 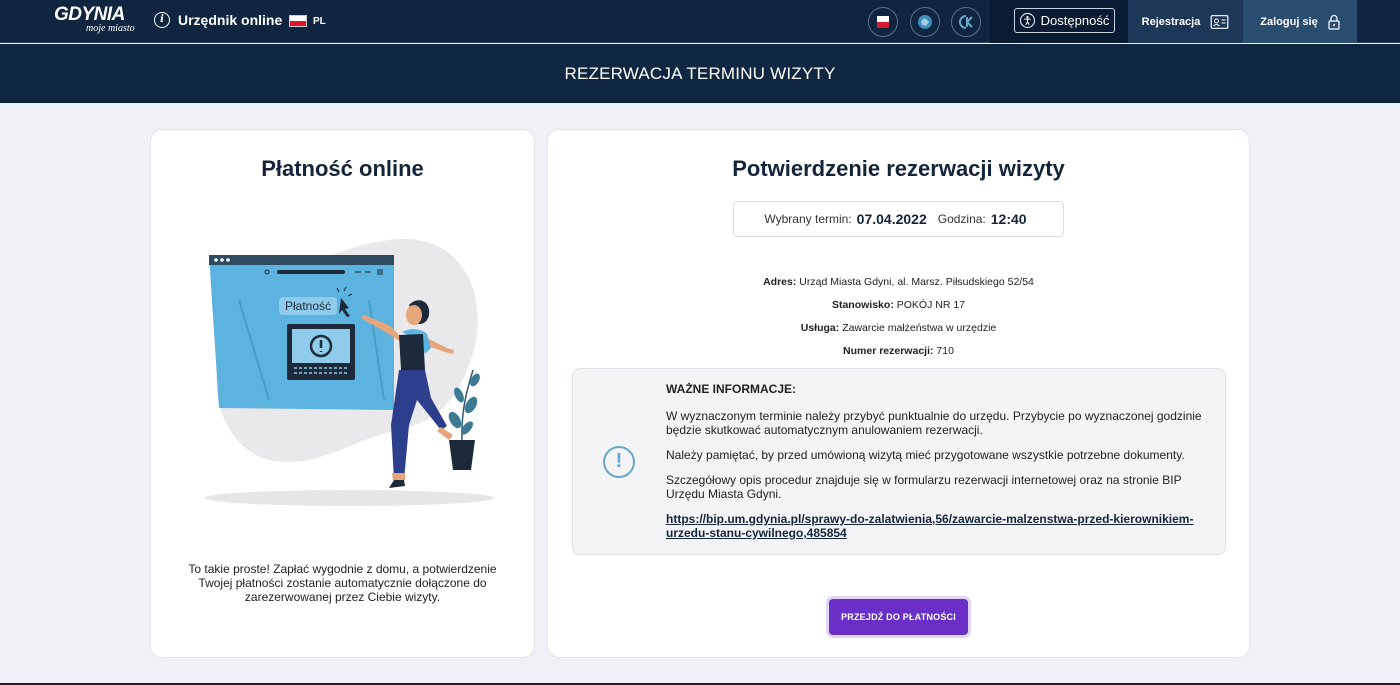 What do you see at coordinates (700, 21) in the screenshot?
I see `top-bar: GDYNIA moje miasto i Urzędnik online PL` at bounding box center [700, 21].